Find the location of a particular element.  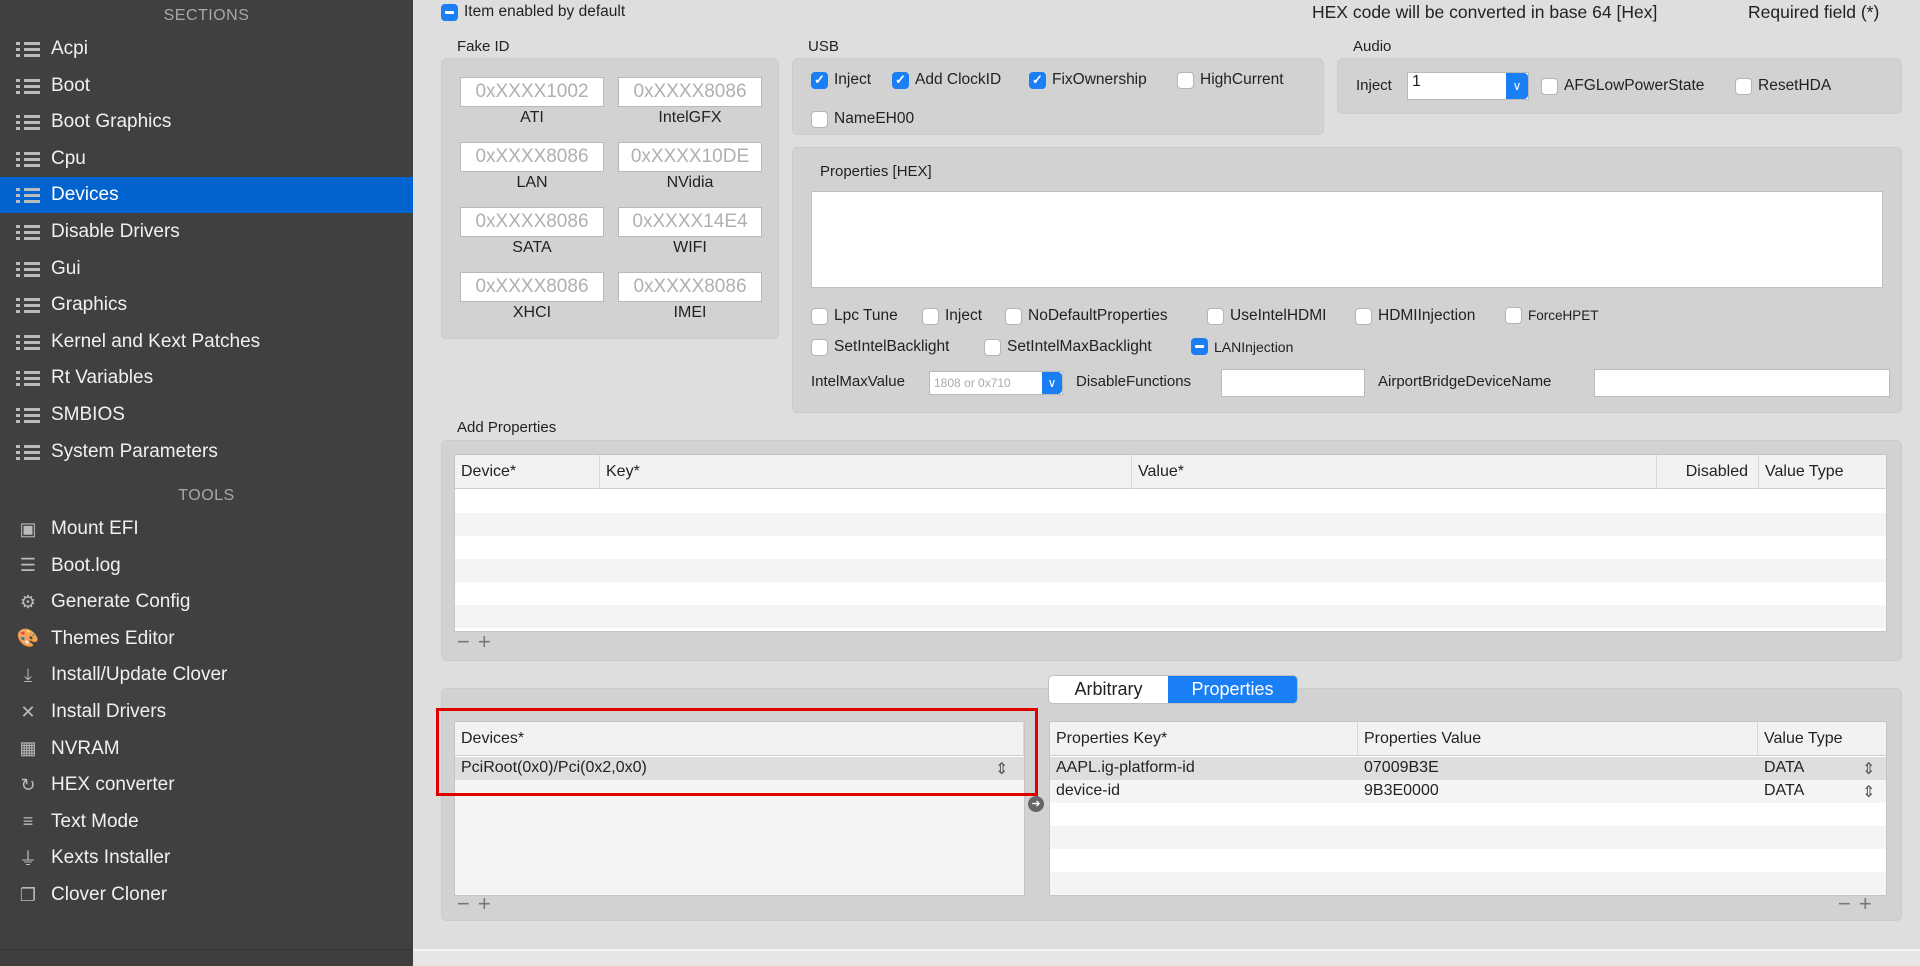

col-disabled: Disabled is located at coordinates (1708, 472).